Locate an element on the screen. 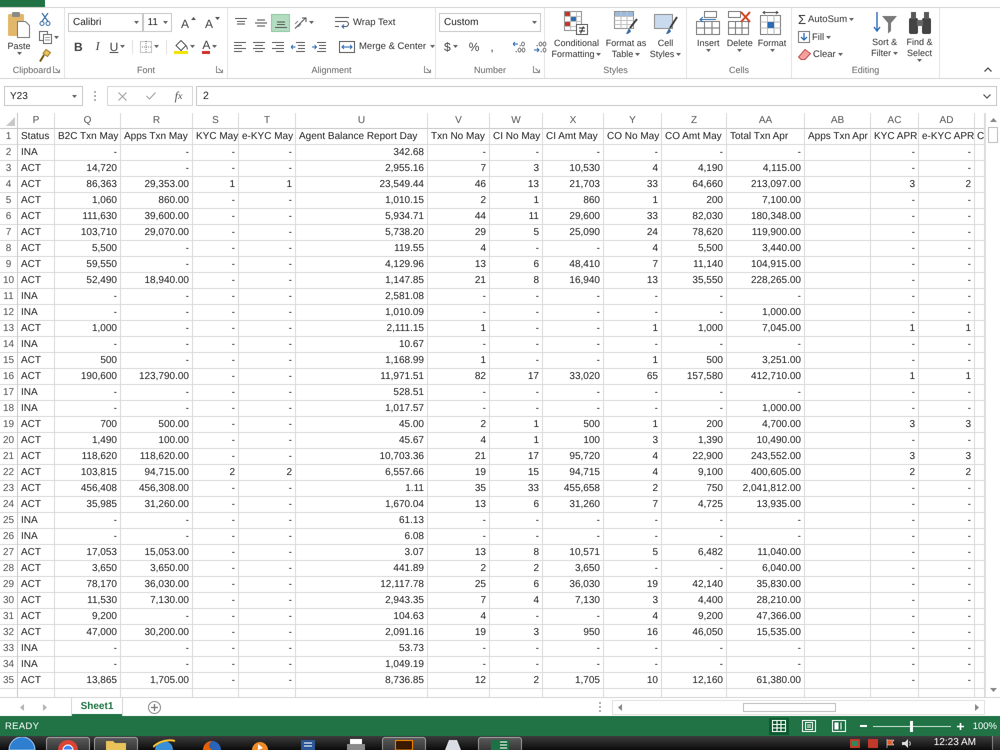  expand-icon is located at coordinates (987, 96).